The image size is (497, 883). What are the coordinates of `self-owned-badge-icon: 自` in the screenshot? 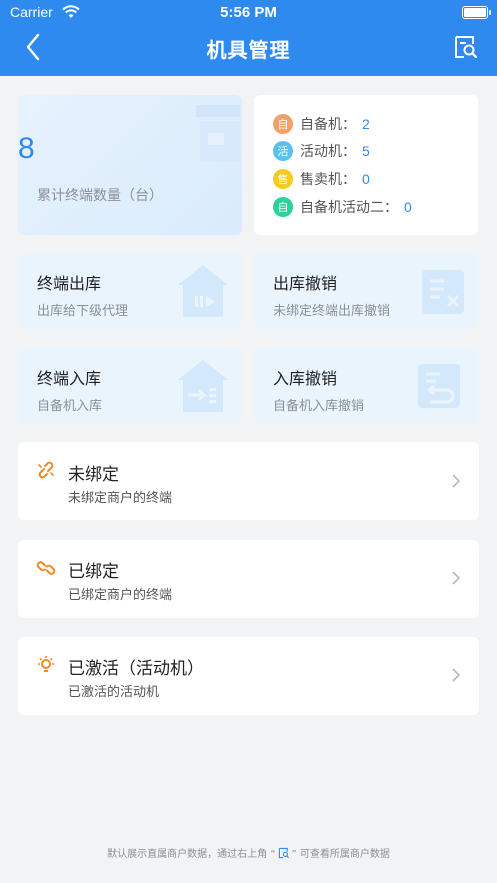 It's located at (283, 124).